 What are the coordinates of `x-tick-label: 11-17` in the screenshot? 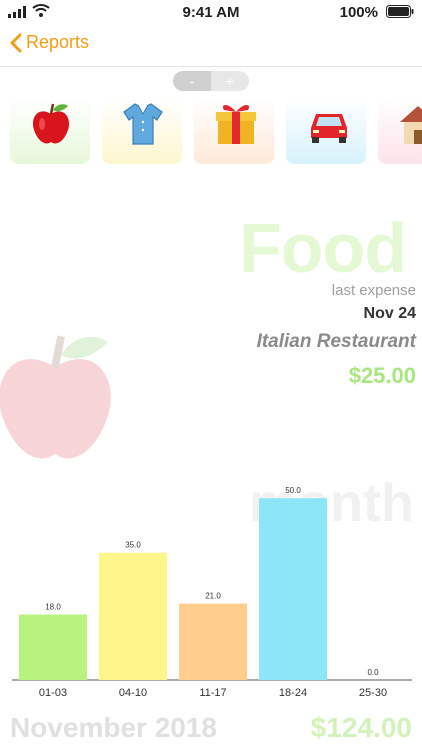 It's located at (212, 693).